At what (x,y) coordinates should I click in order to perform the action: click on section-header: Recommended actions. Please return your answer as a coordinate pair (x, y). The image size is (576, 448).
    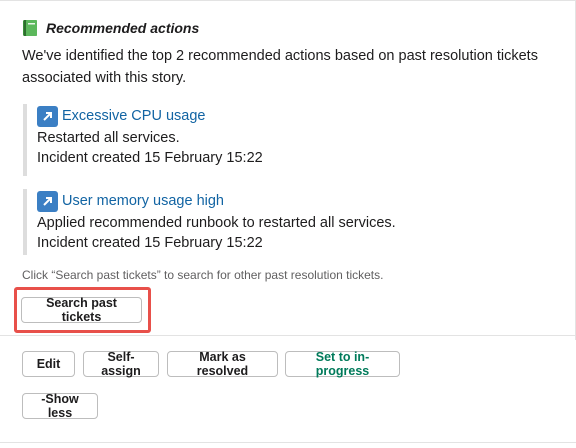
    Looking at the image, I should click on (110, 28).